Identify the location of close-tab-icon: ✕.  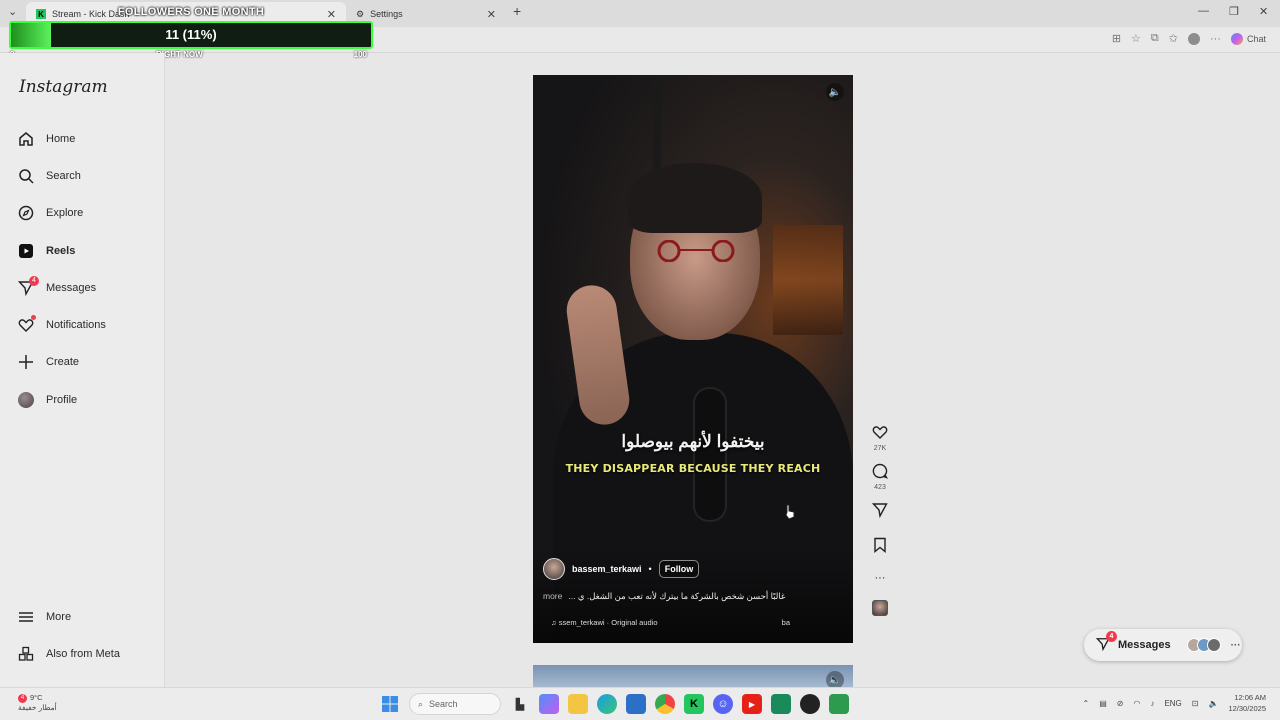
(491, 14).